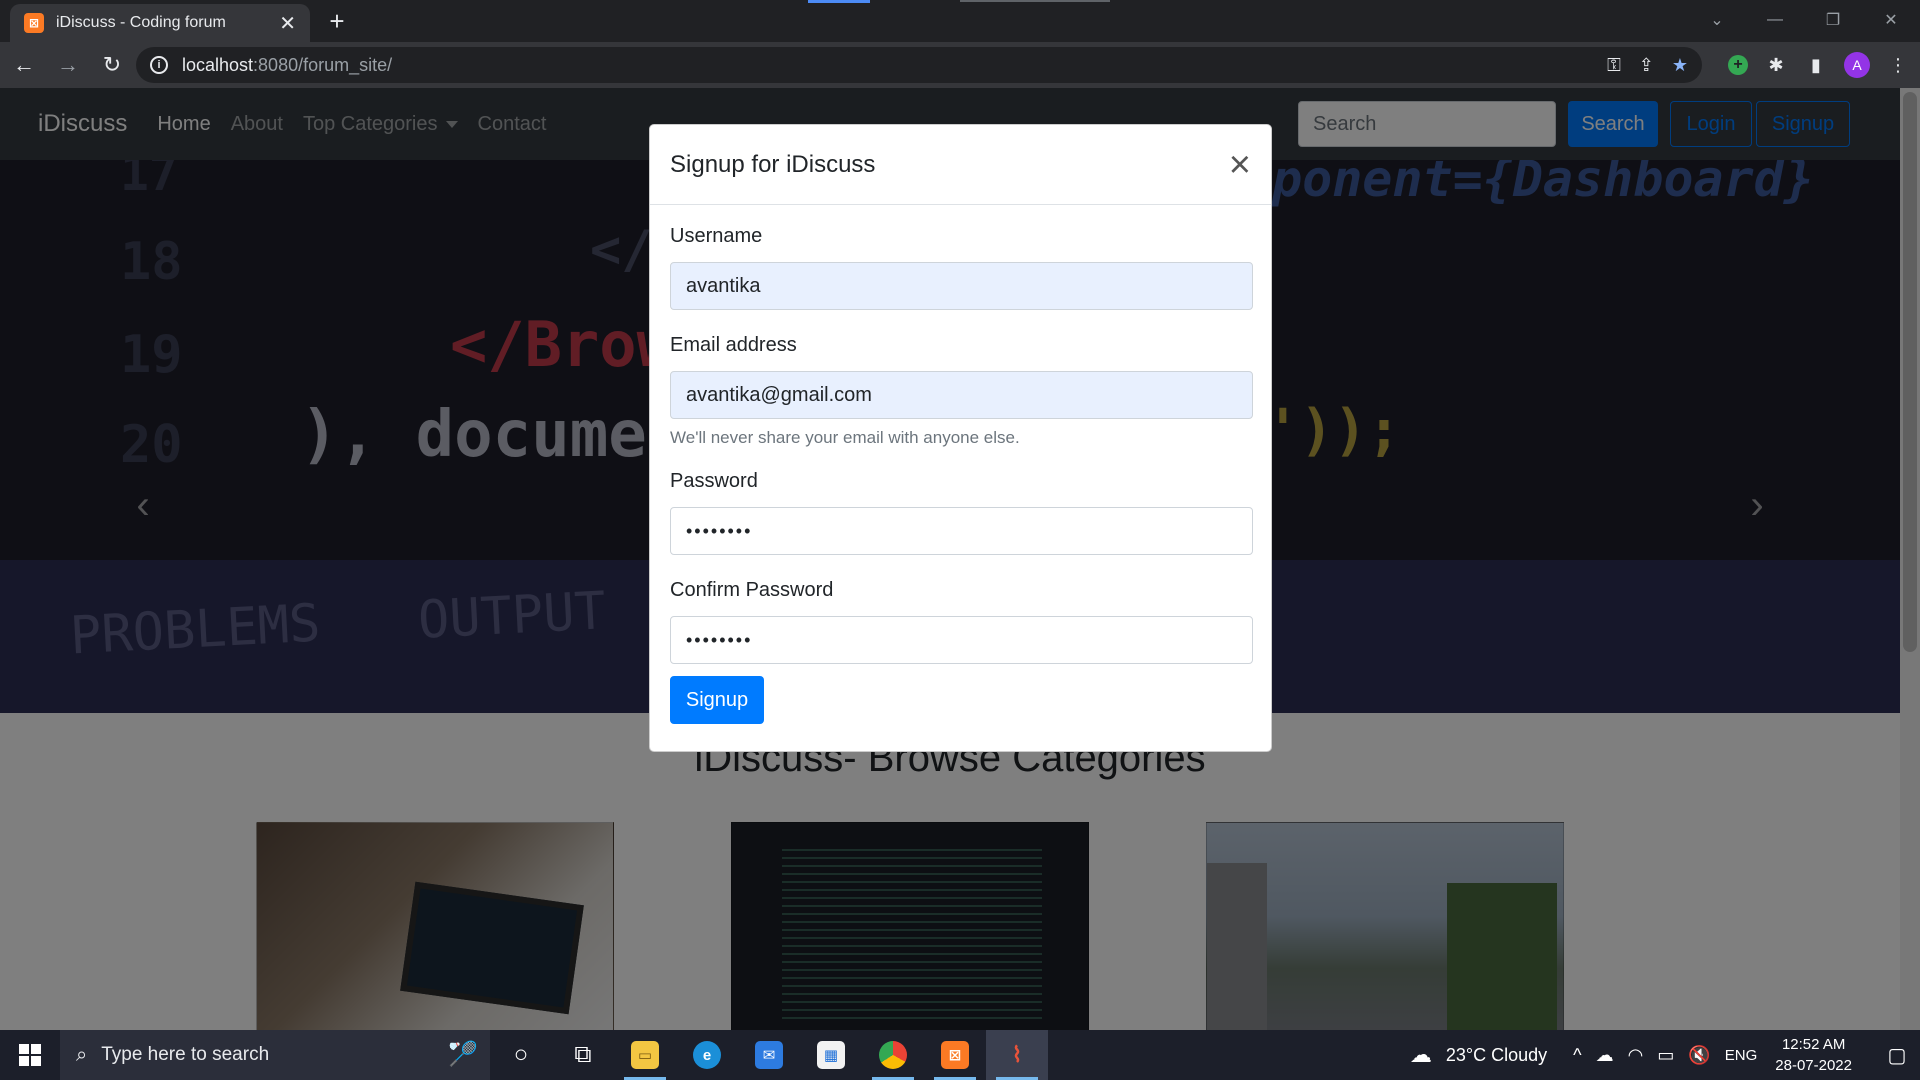  Describe the element at coordinates (1017, 1055) in the screenshot. I see `app-icon: ⌇` at that location.